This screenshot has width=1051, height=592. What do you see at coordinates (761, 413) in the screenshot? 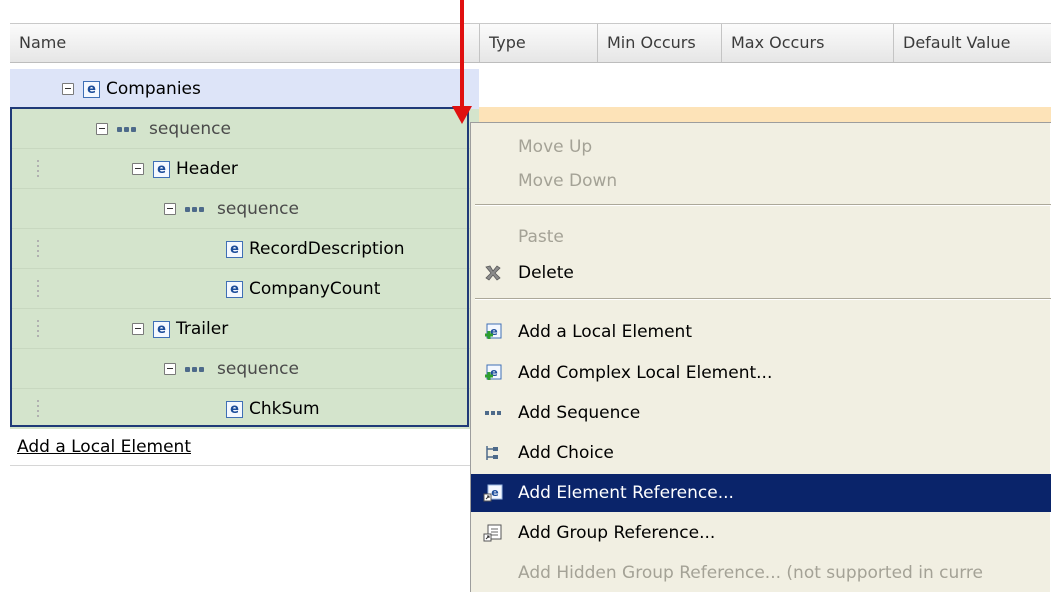
I see `menu-item-add-sequence: Add Sequence` at bounding box center [761, 413].